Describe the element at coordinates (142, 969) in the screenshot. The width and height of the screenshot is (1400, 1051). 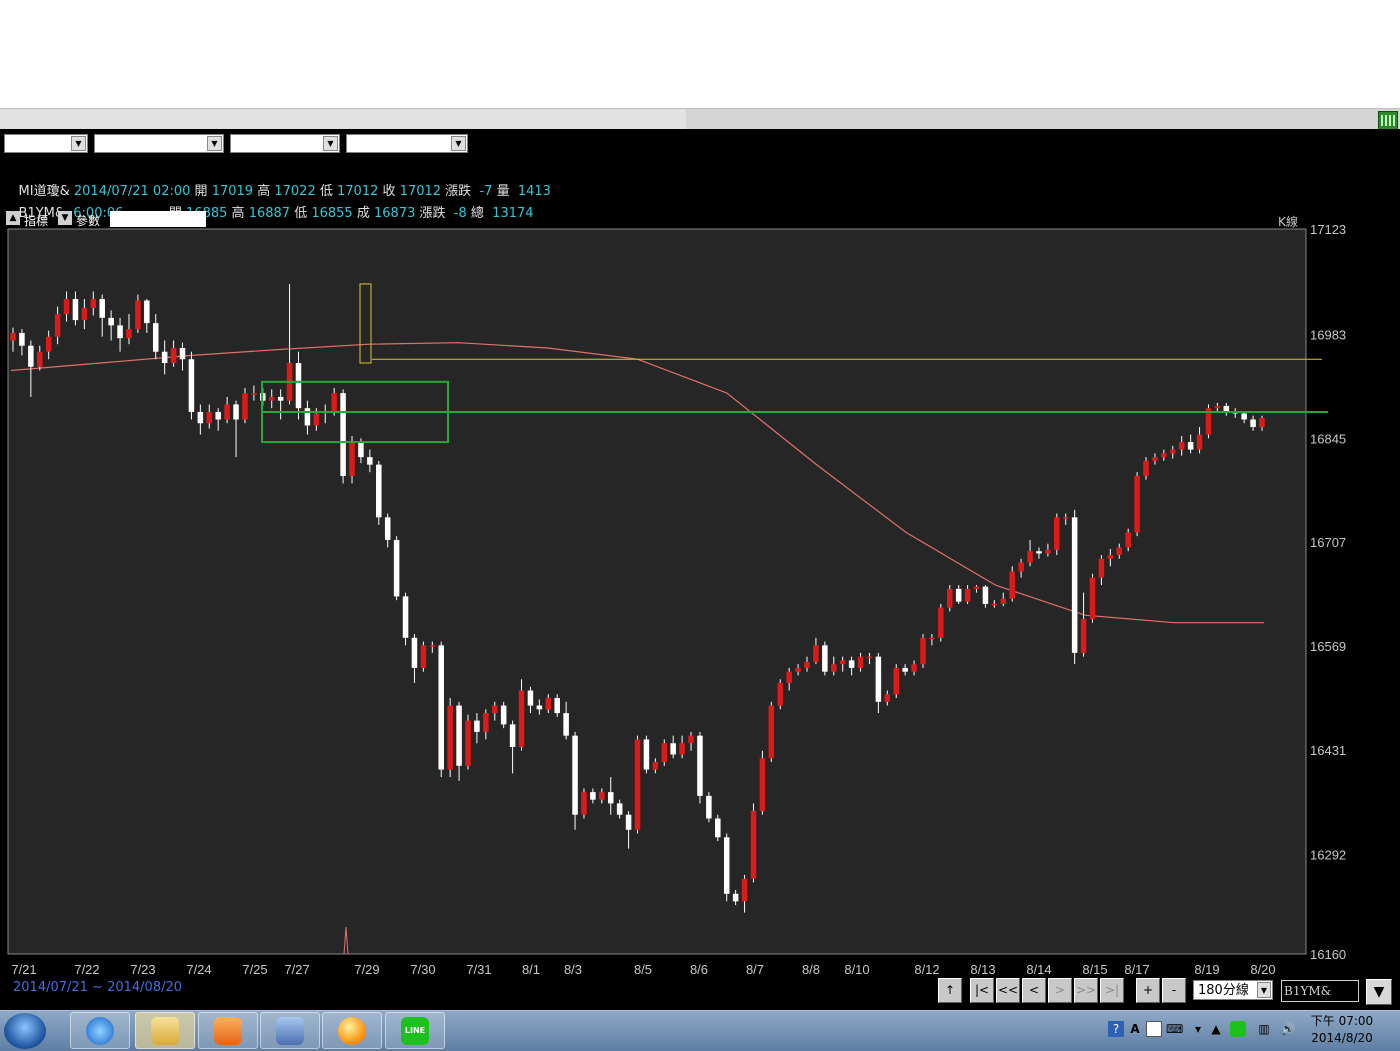
I see `x-tick-label: 7/23` at that location.